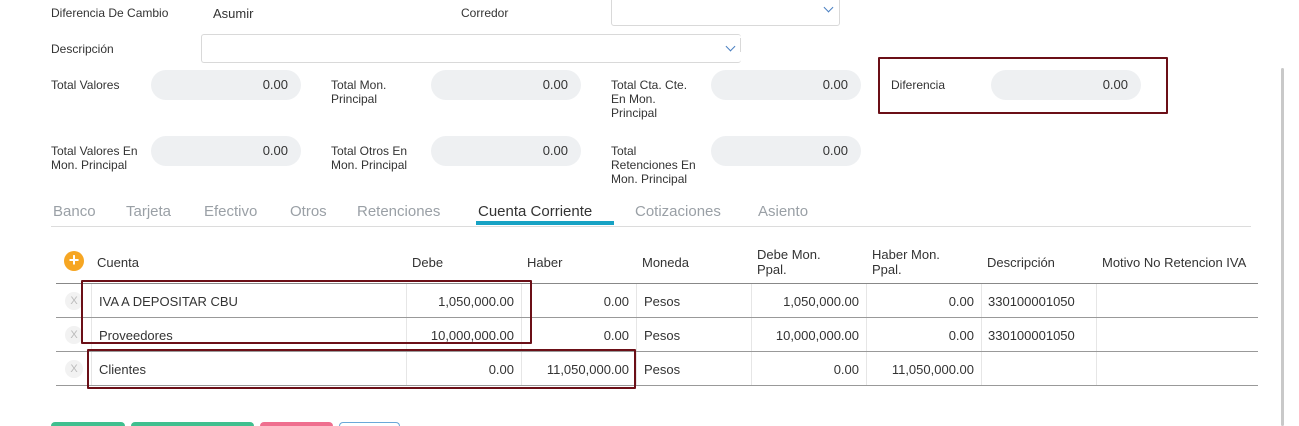 This screenshot has height=426, width=1299. I want to click on col-haber-ppal: Haber Mon. Ppal., so click(906, 262).